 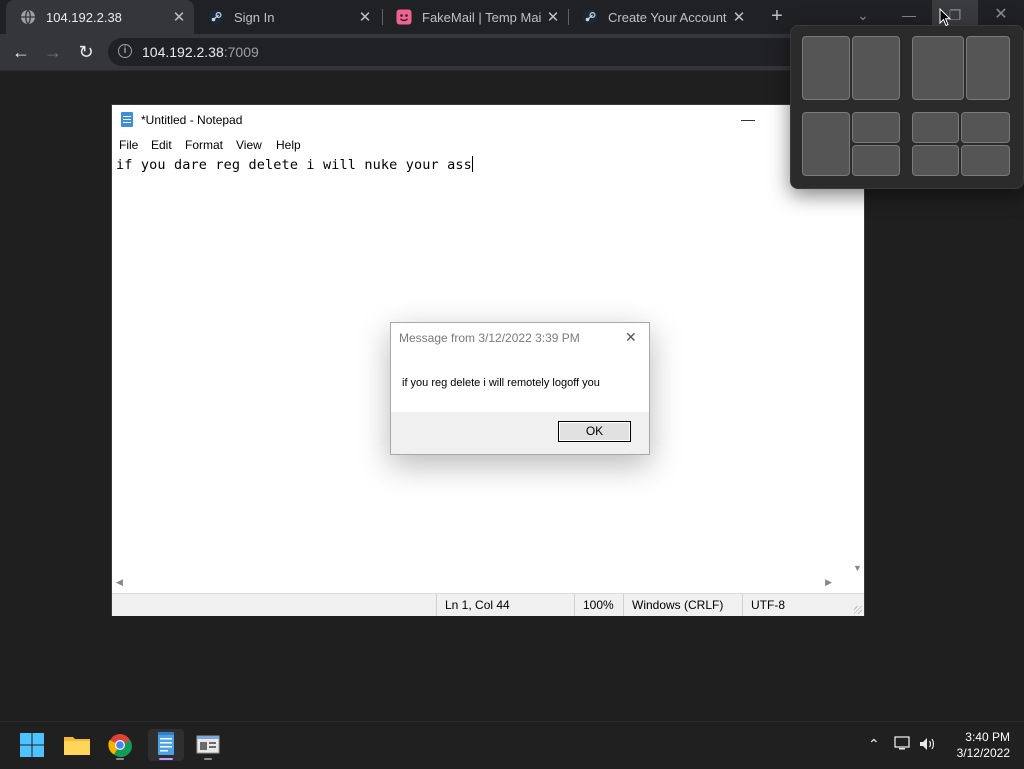 I want to click on notepad-icon, so click(x=127, y=119).